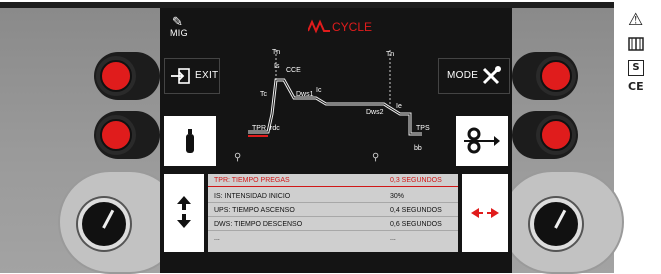 The width and height of the screenshot is (661, 274). What do you see at coordinates (636, 20) in the screenshot?
I see `warning-icon: ⚠` at bounding box center [636, 20].